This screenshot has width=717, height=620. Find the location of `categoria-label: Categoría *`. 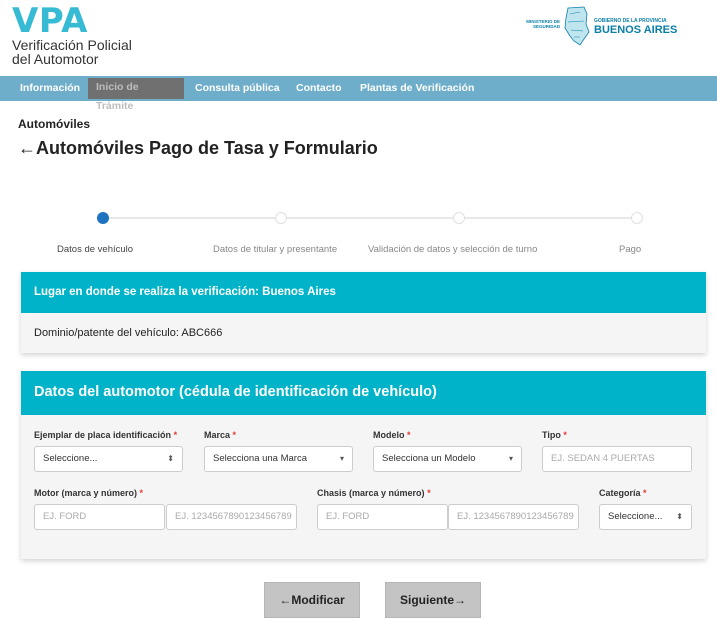

categoria-label: Categoría * is located at coordinates (623, 493).